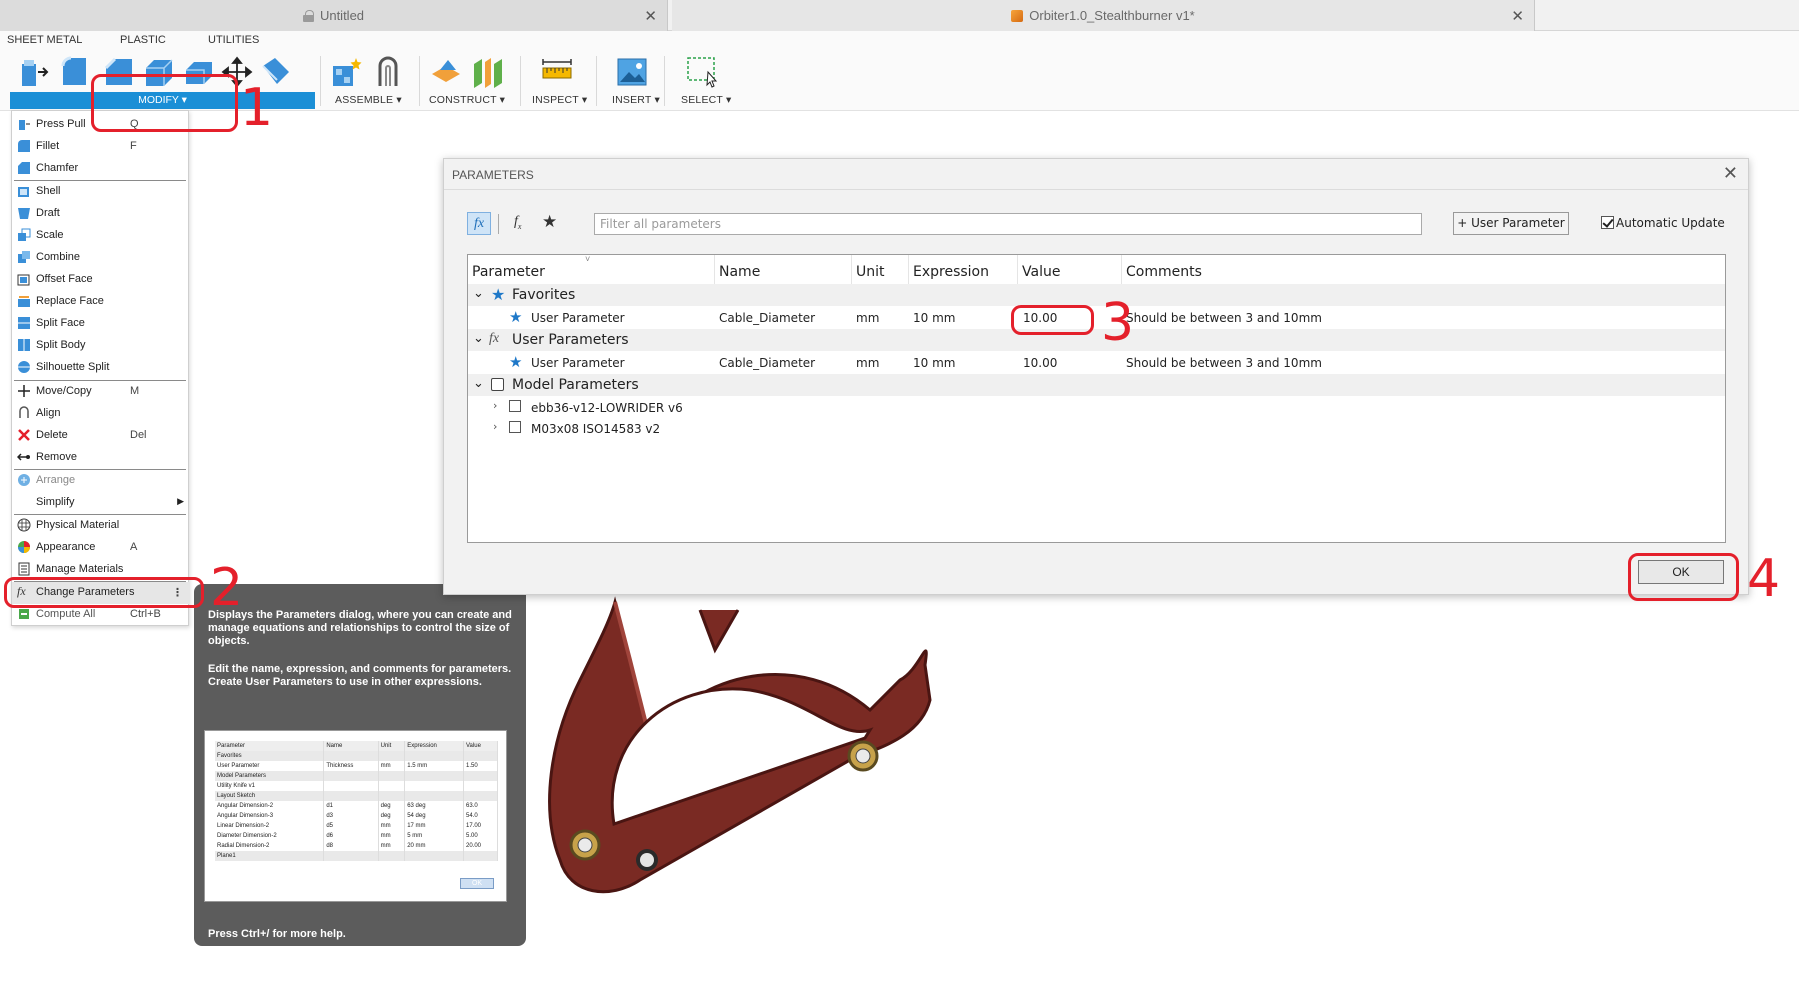  I want to click on preview-row: Linear Dimension-2 d5 mm 17 mm 17.00, so click(356, 826).